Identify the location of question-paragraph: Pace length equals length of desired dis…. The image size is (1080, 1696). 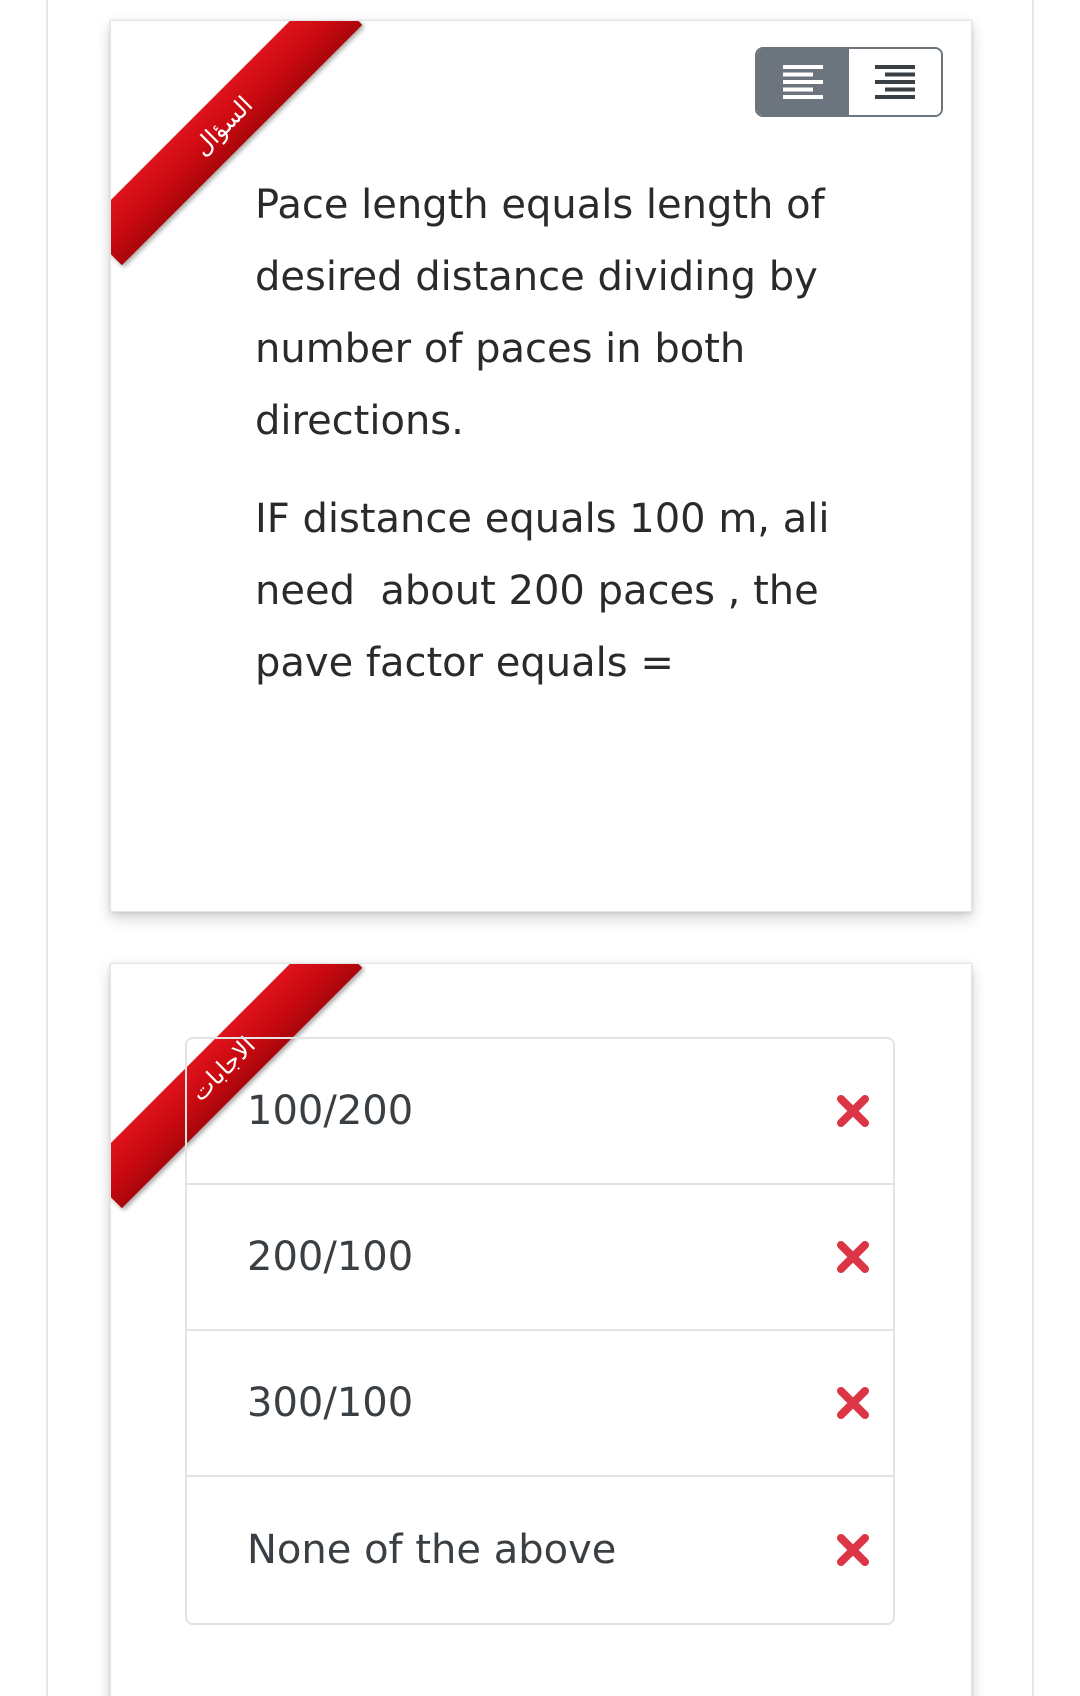
(546, 313).